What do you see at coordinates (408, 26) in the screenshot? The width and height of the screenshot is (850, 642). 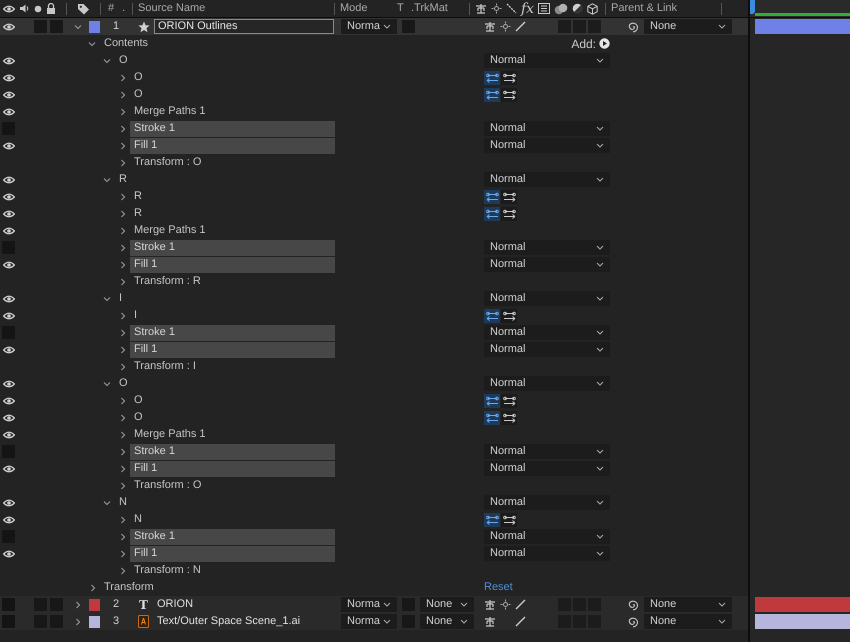 I see `preserve-transparency-toggle` at bounding box center [408, 26].